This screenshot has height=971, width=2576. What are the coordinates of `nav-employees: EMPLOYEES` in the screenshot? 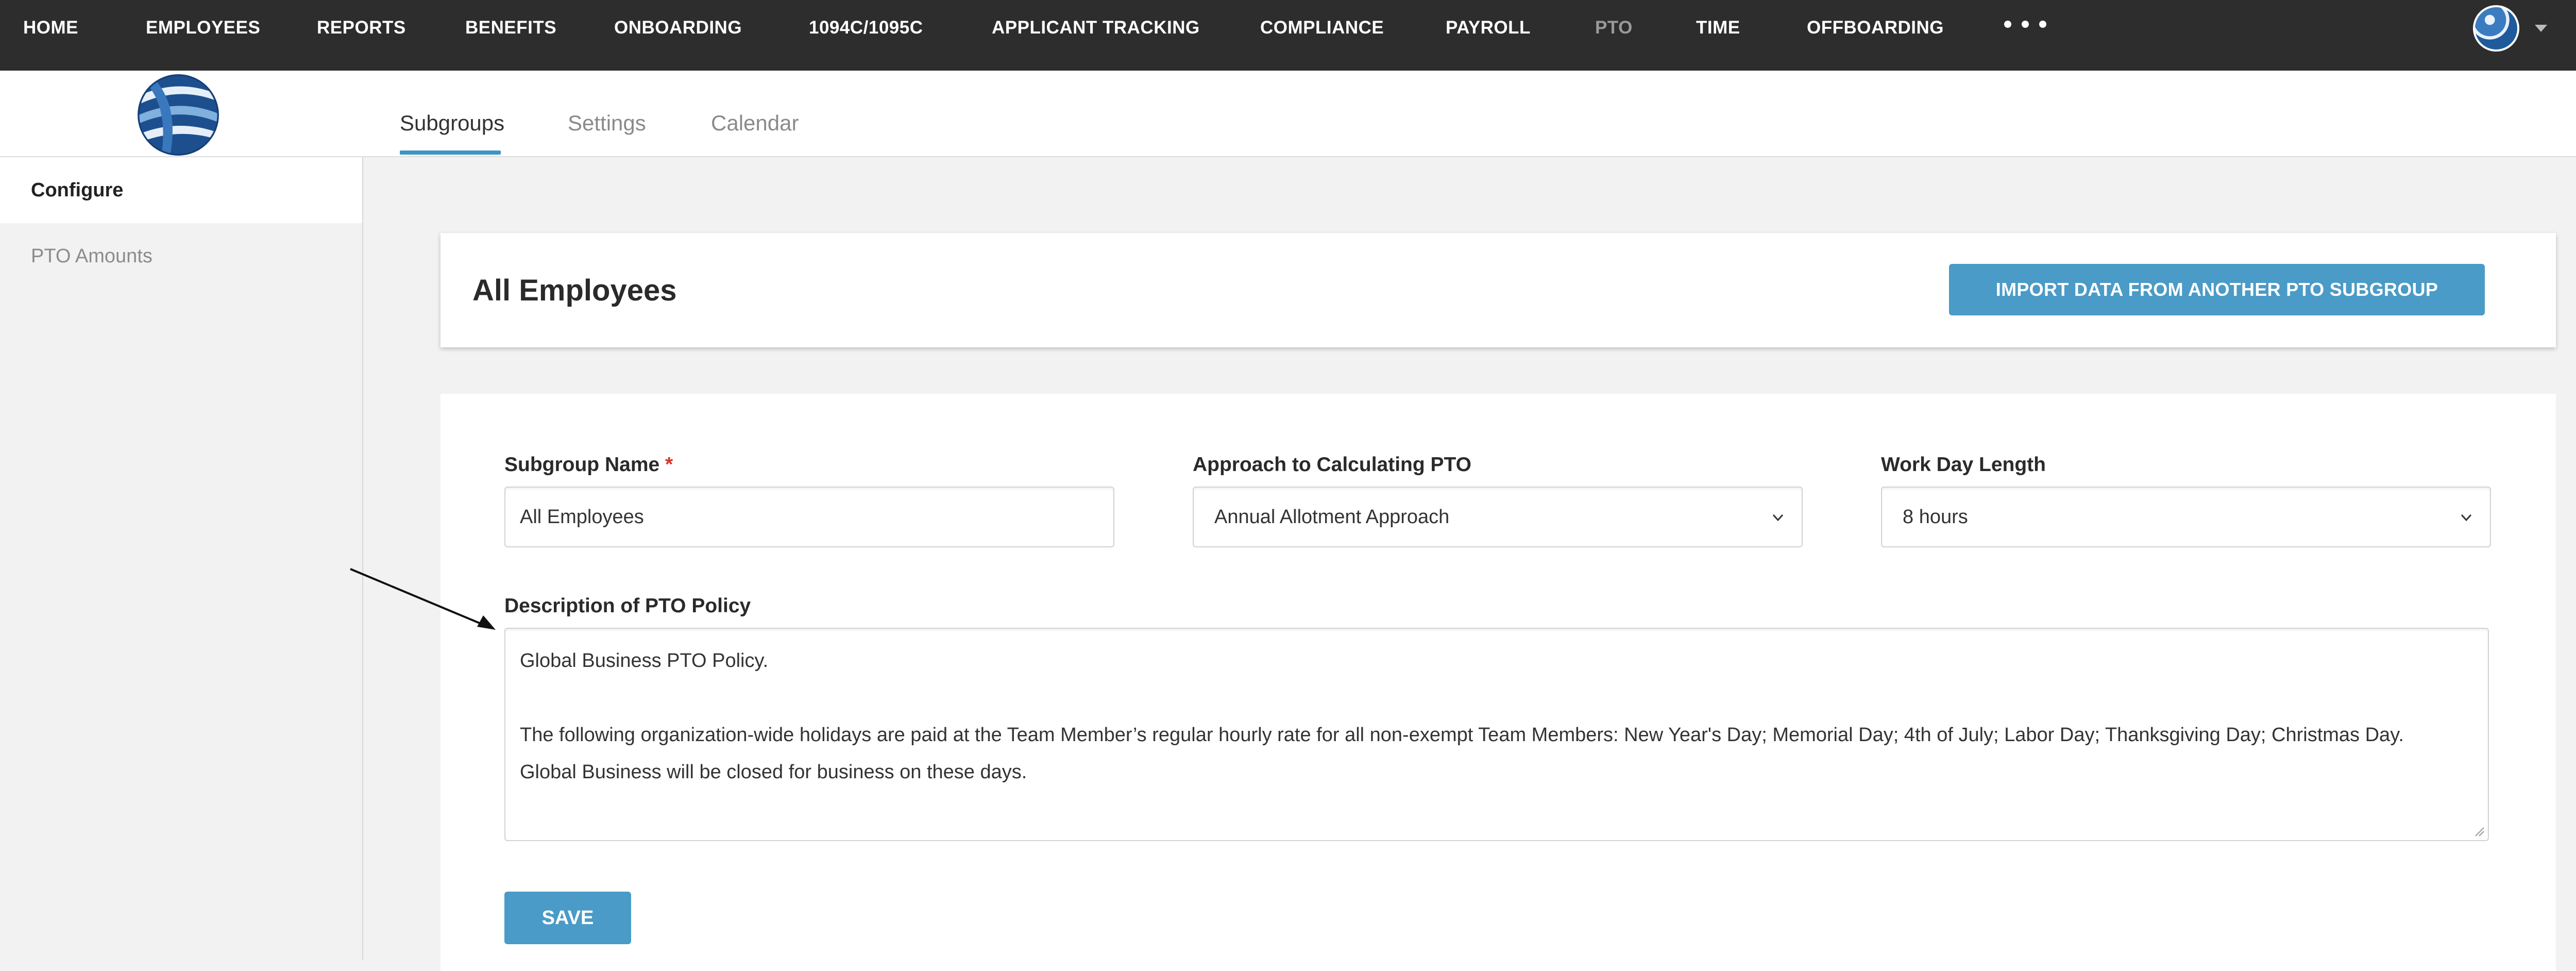 It's located at (203, 28).